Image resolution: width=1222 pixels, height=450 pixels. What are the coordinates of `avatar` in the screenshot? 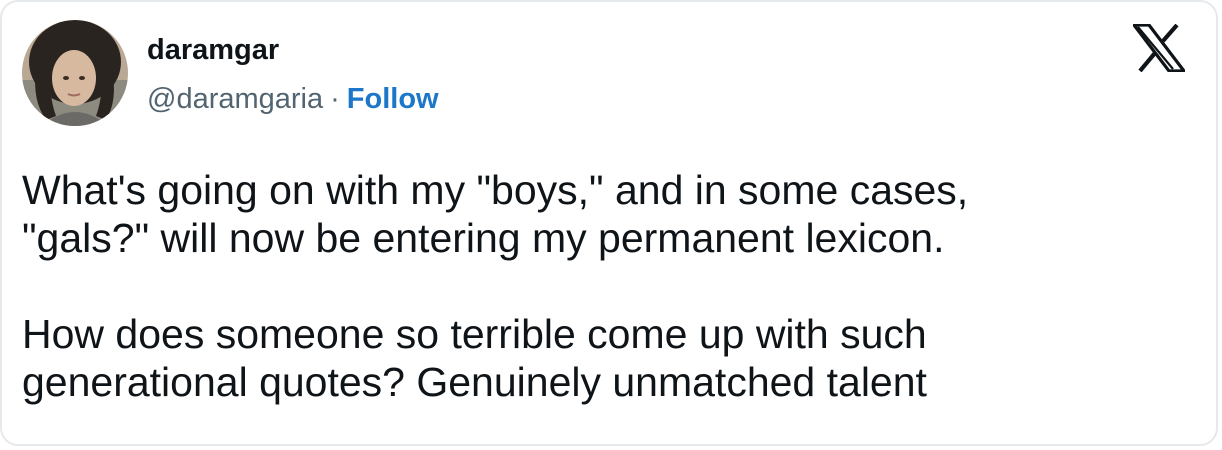 It's located at (75, 73).